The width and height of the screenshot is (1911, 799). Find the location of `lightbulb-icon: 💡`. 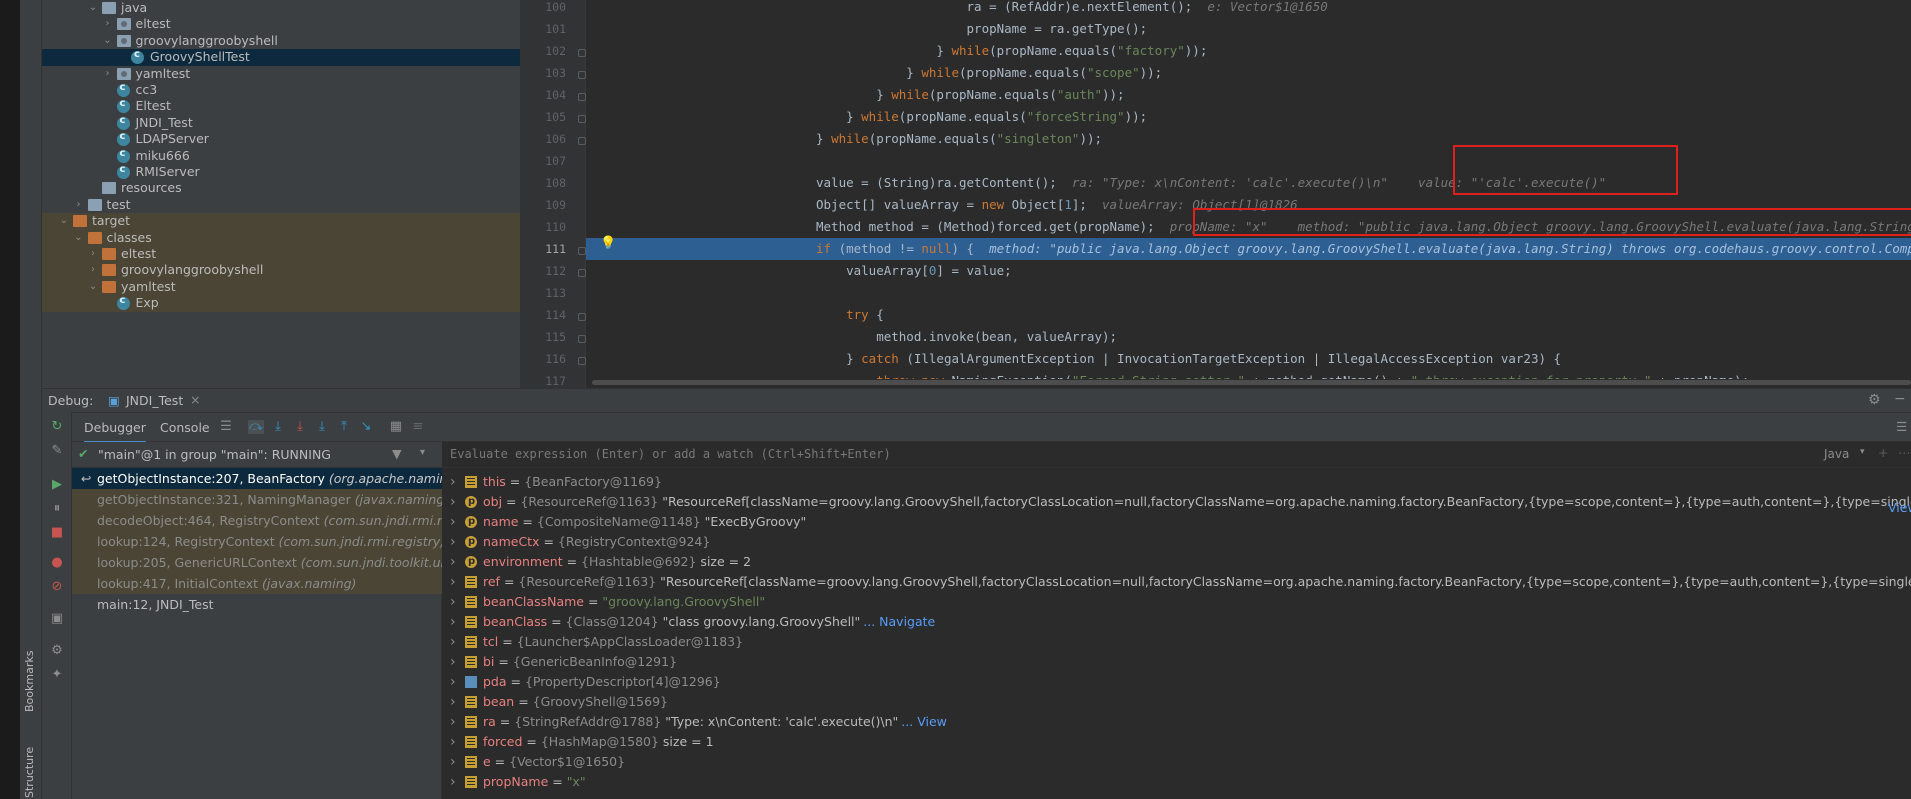

lightbulb-icon: 💡 is located at coordinates (608, 243).